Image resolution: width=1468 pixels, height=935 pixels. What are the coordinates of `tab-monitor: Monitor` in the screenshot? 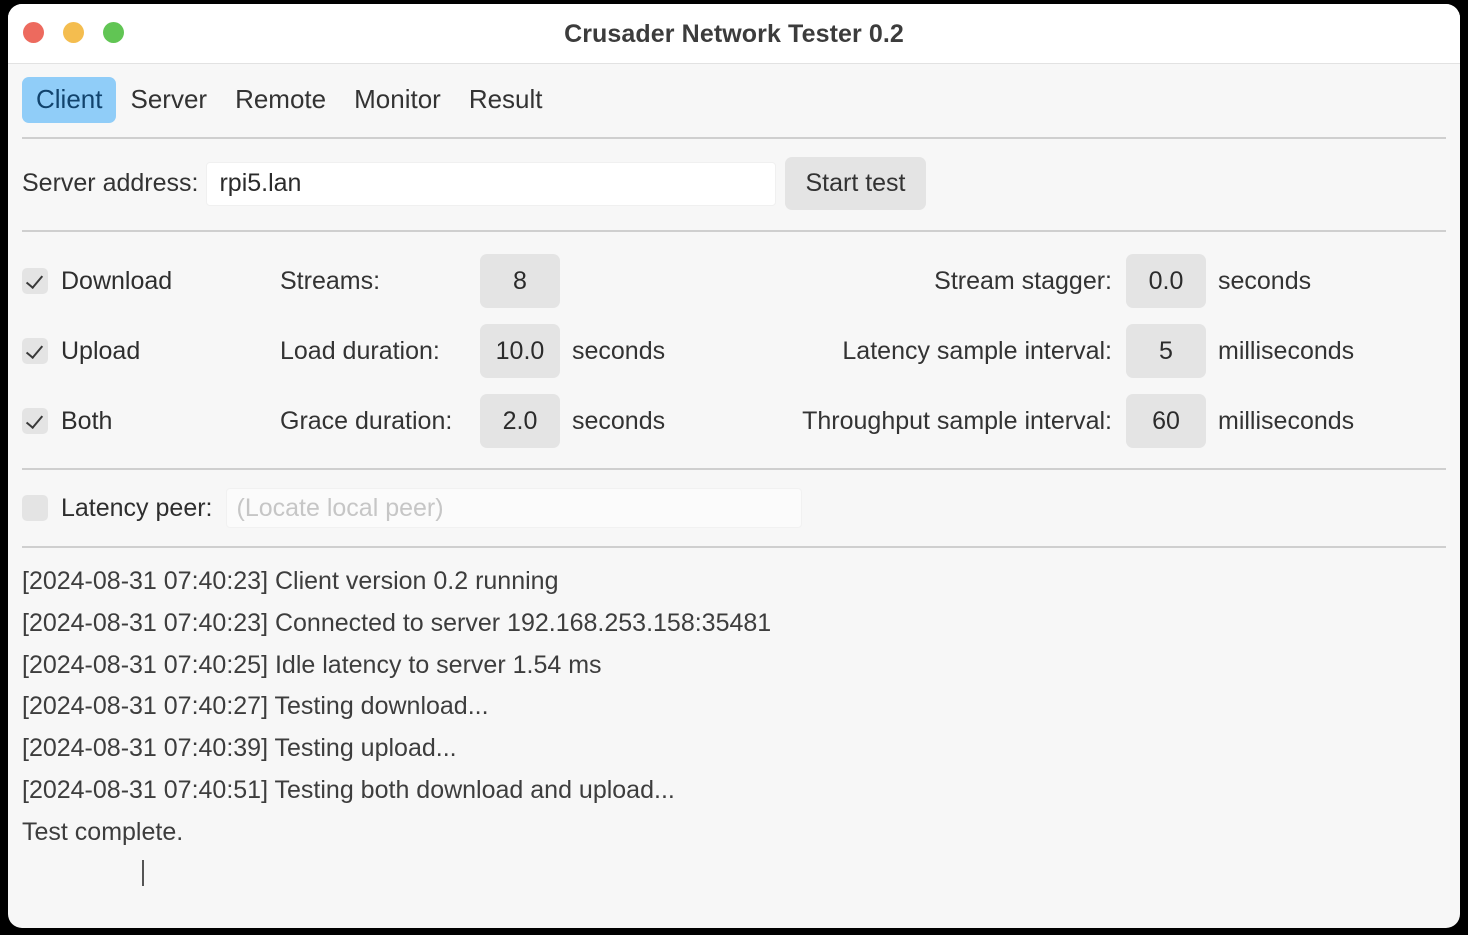 It's located at (397, 100).